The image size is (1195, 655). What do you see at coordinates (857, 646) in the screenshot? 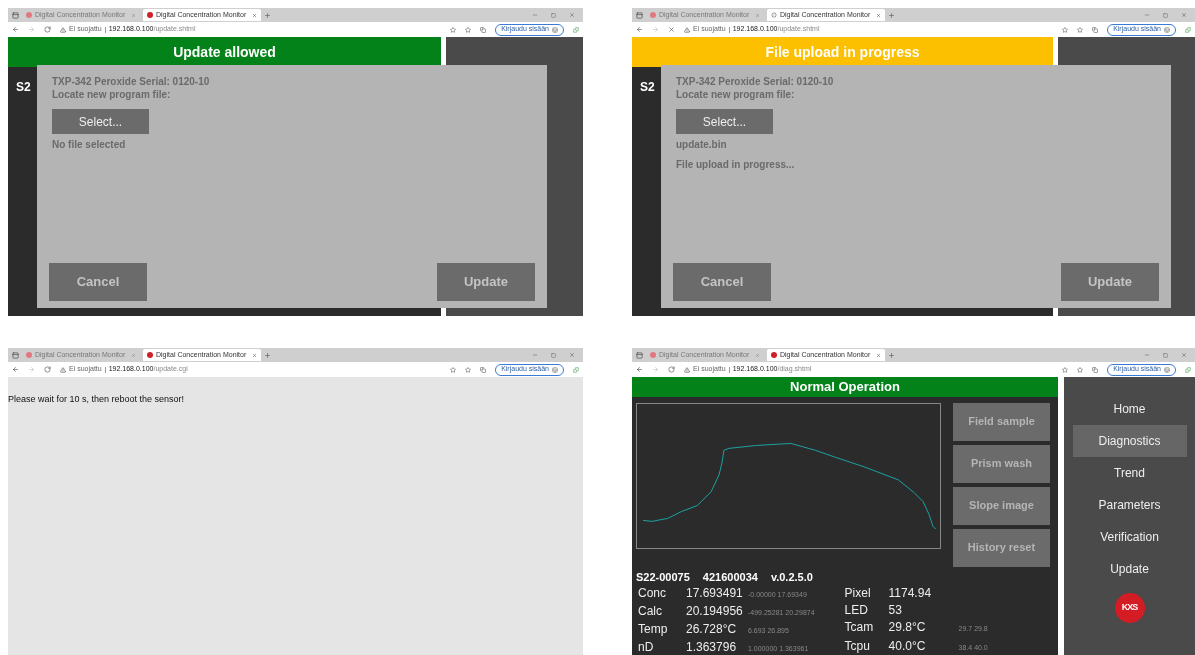
I see `reading-label: Tcpu` at bounding box center [857, 646].